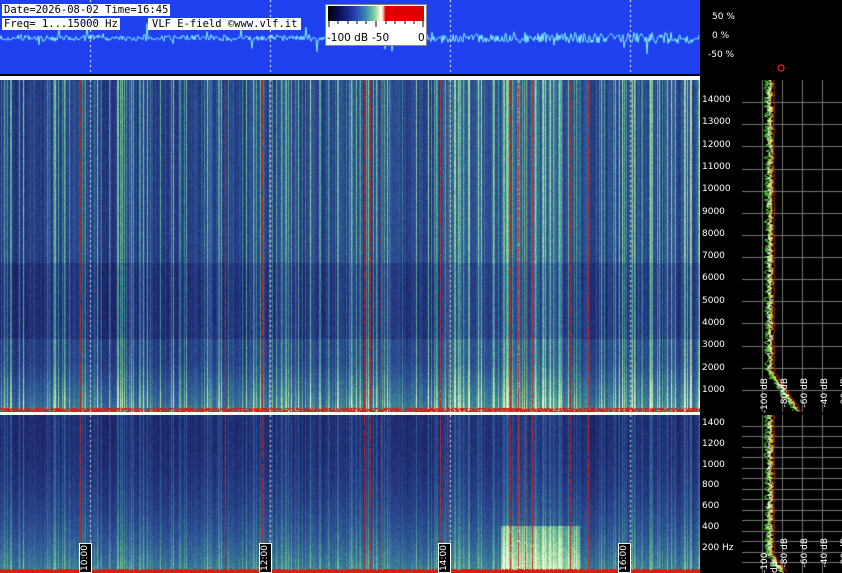  What do you see at coordinates (713, 464) in the screenshot?
I see `lower-freq-tick-label: 1000` at bounding box center [713, 464].